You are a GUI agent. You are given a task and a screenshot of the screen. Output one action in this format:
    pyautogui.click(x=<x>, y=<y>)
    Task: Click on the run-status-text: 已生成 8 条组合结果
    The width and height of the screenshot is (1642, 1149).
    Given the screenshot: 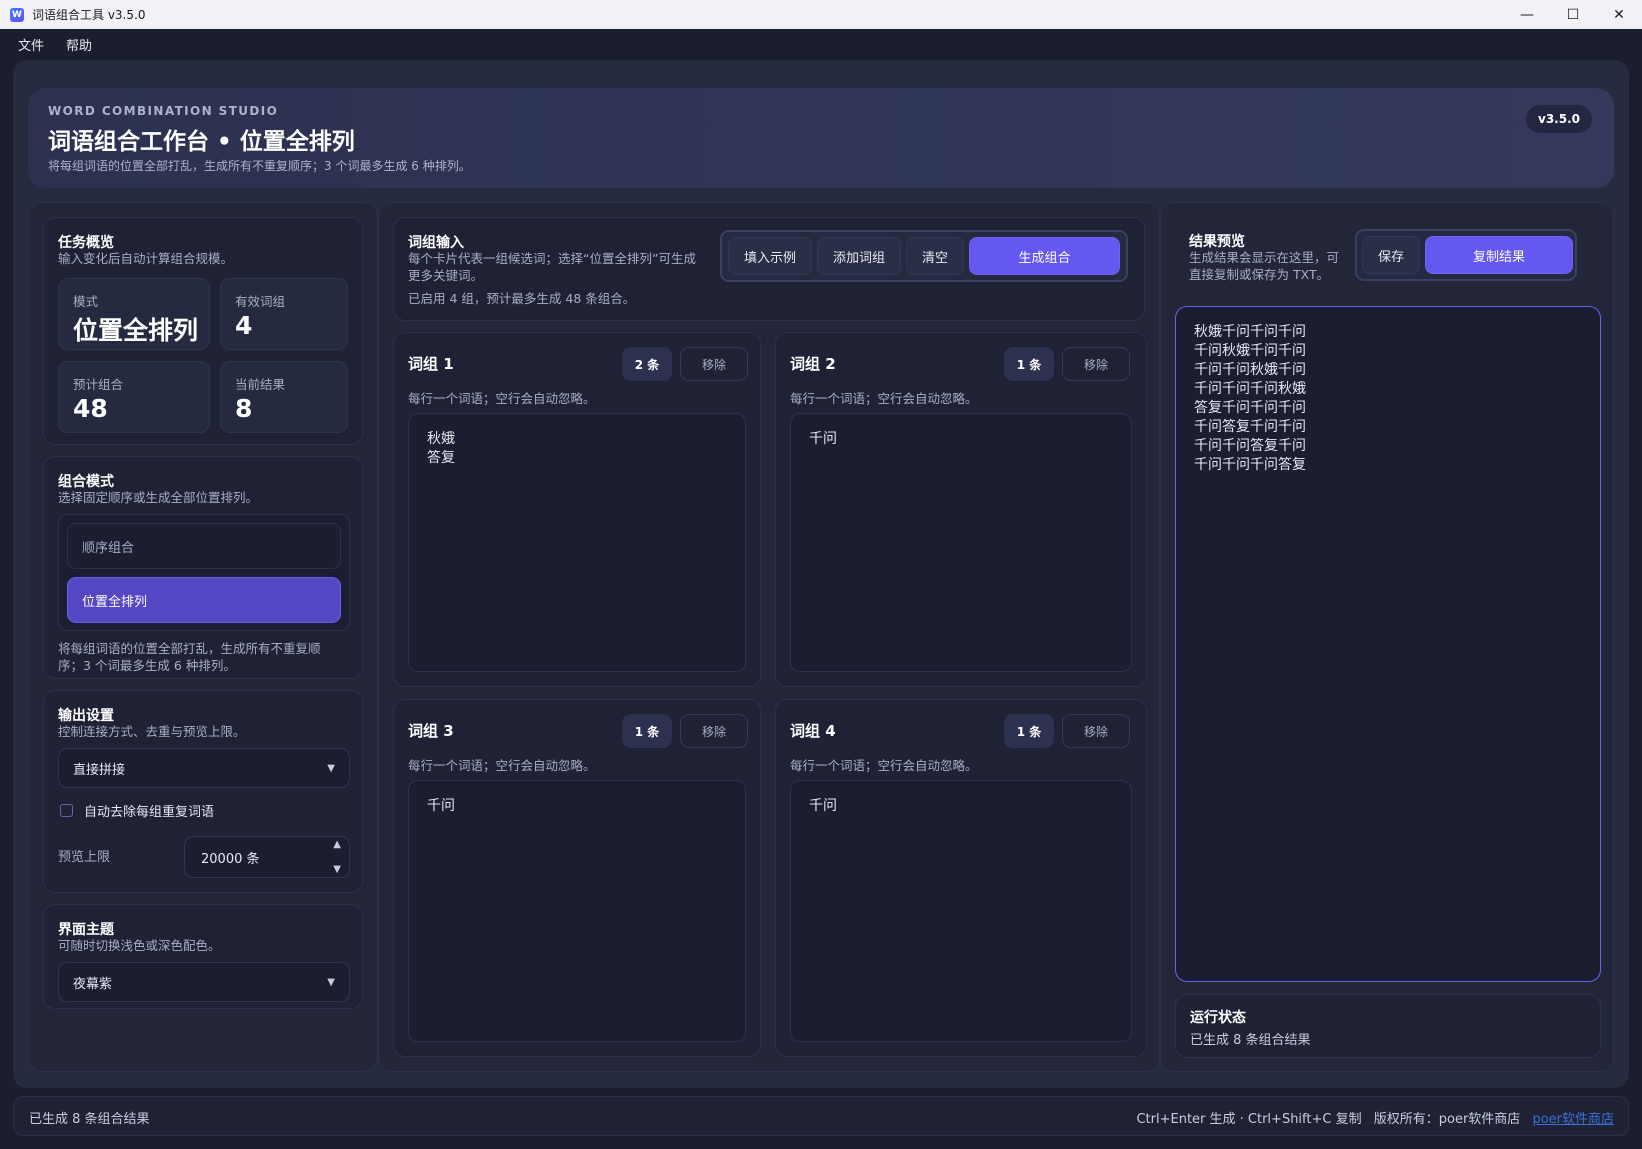 What is the action you would take?
    pyautogui.click(x=1250, y=1040)
    